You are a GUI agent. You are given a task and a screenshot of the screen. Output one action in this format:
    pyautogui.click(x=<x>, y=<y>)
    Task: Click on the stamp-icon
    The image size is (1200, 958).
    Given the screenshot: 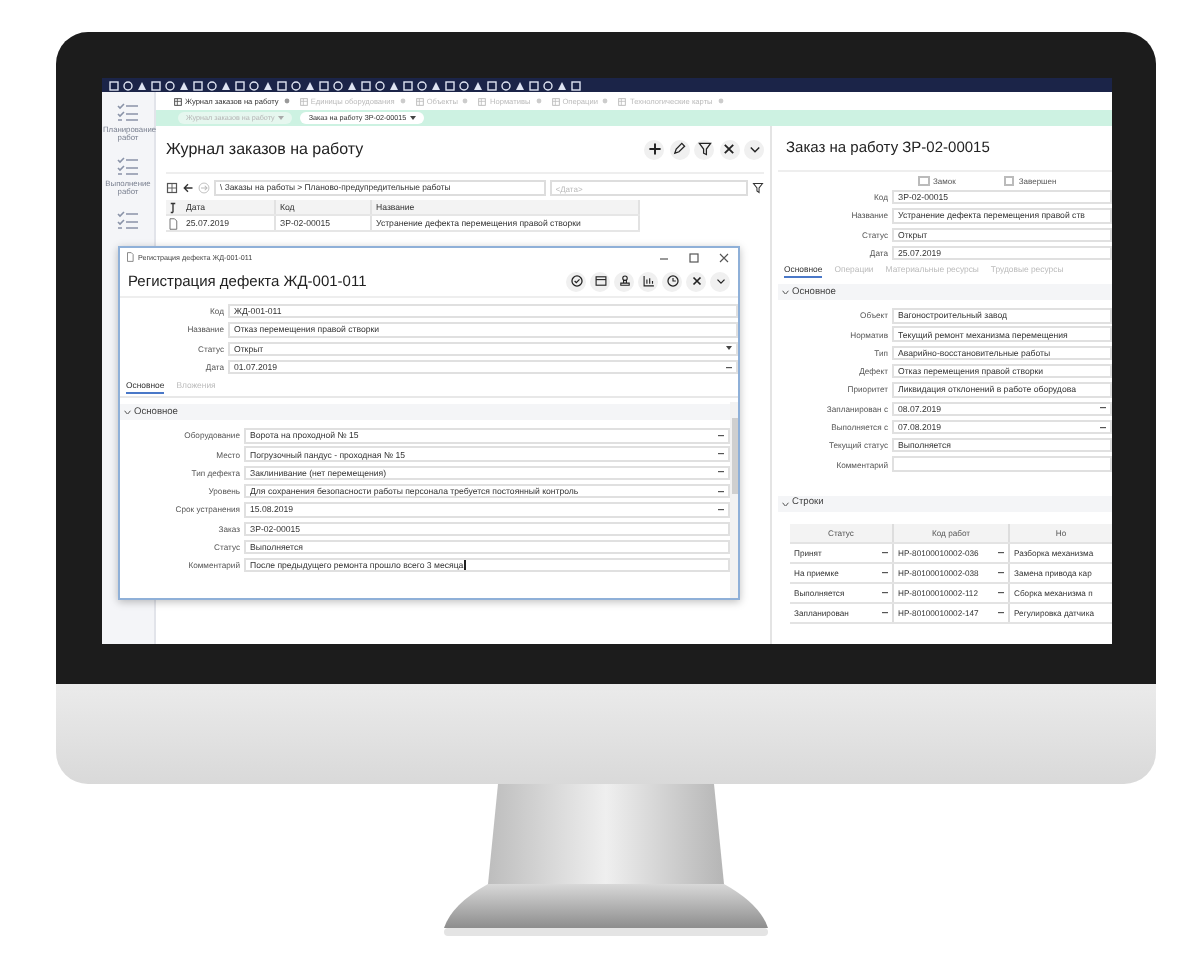 What is the action you would take?
    pyautogui.click(x=624, y=281)
    